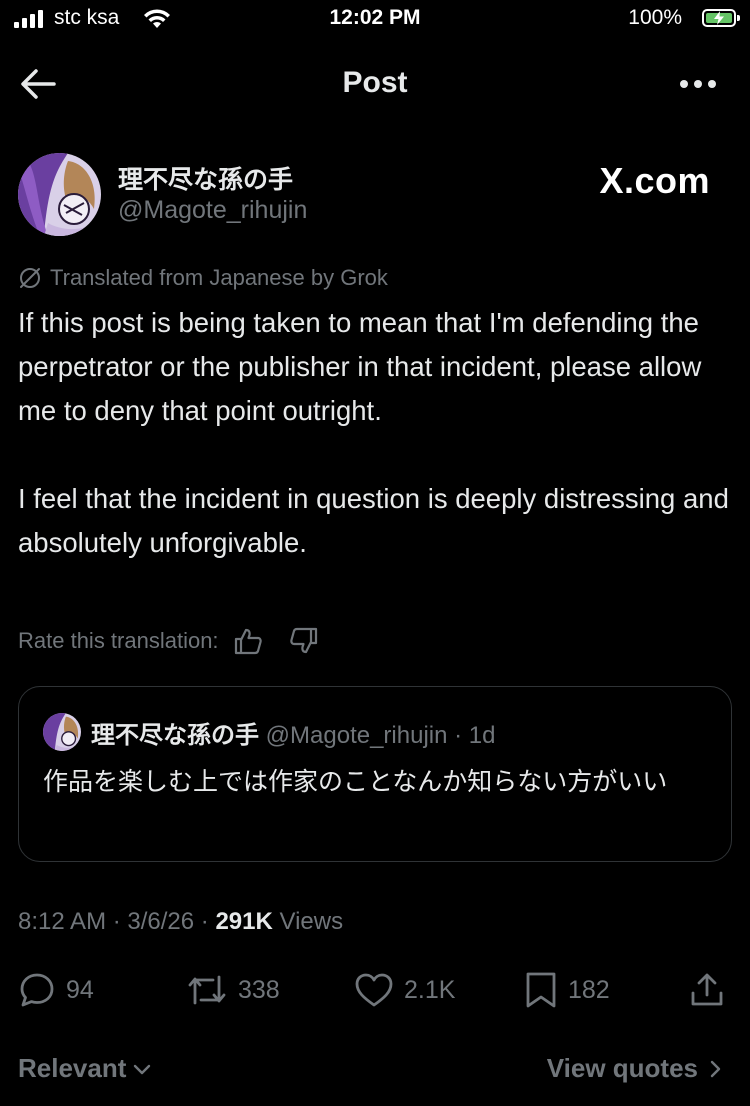  Describe the element at coordinates (142, 1069) in the screenshot. I see `chevron-down-icon` at that location.